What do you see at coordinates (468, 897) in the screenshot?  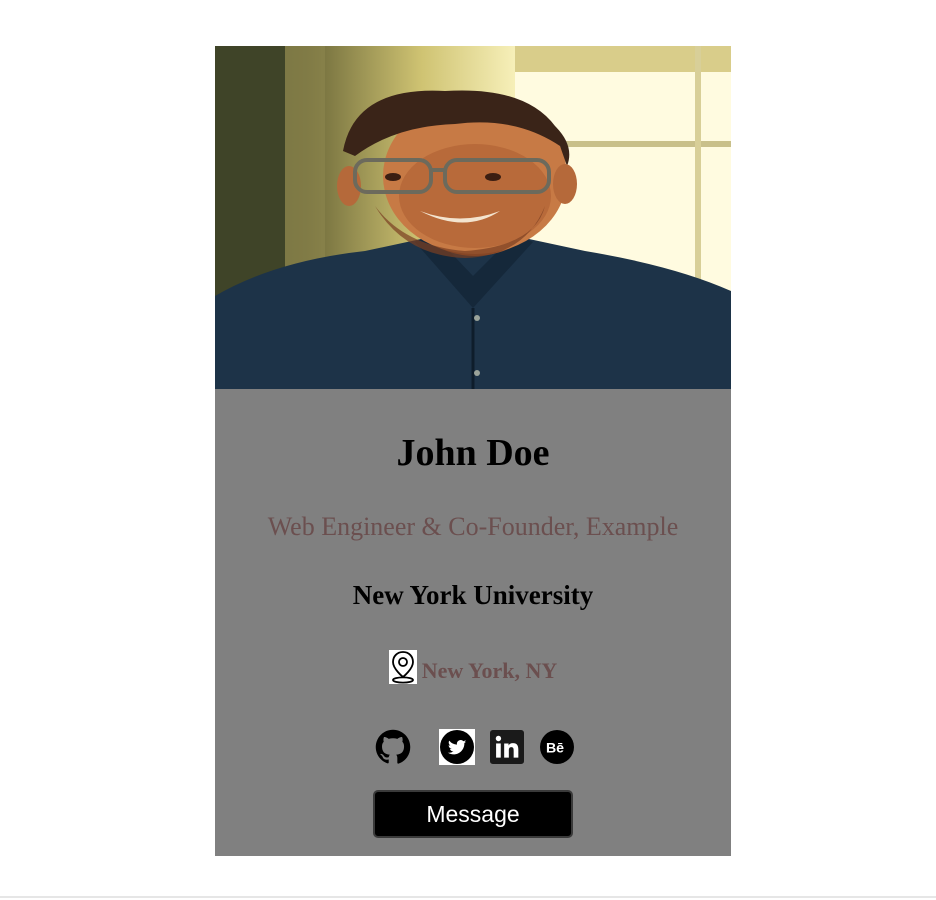 I see `page-divider` at bounding box center [468, 897].